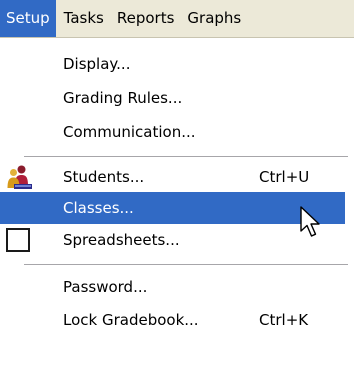 This screenshot has width=354, height=389. I want to click on shortcut-label: Ctrl+U, so click(284, 177).